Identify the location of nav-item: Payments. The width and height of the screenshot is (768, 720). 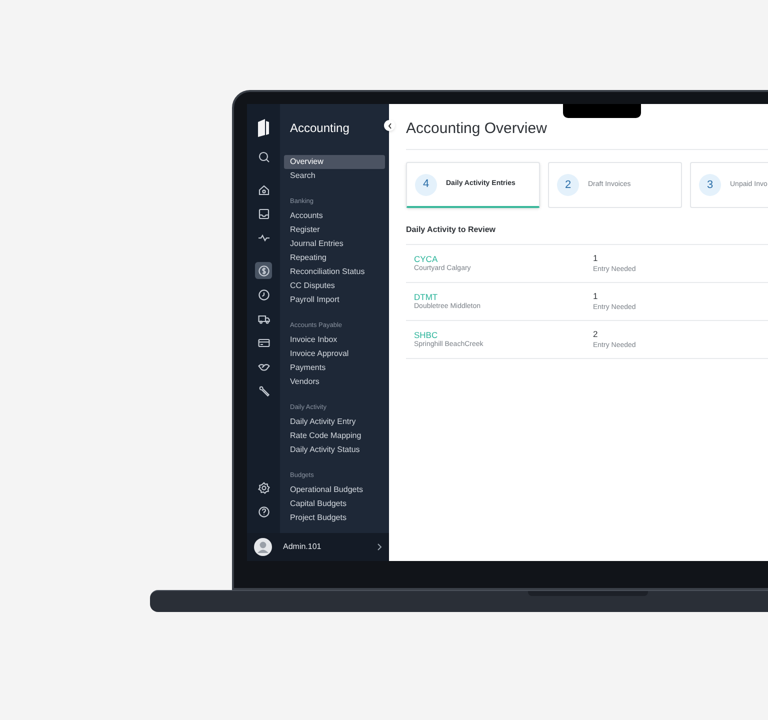
(334, 368).